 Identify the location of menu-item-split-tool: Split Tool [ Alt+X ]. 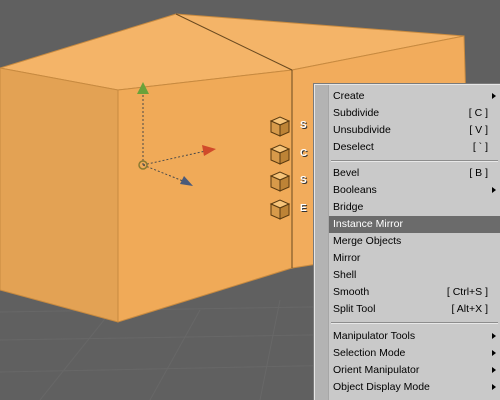
(414, 309).